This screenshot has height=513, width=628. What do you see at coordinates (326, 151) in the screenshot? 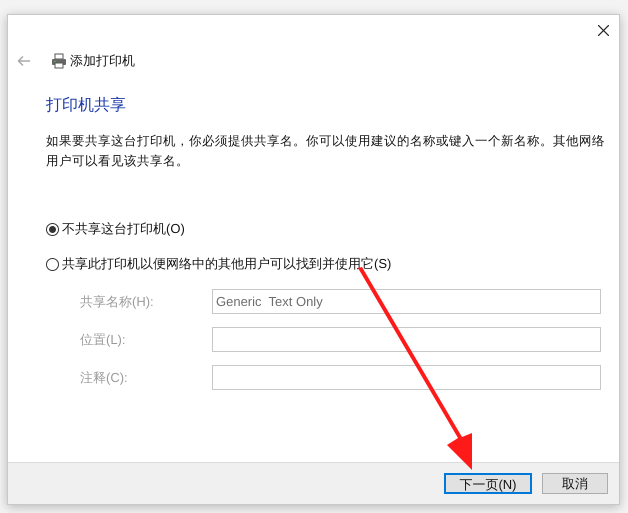
I see `description-text: 如果要共享这台打印机，你必须提供共享名。你可以使用建议的名称或键入一个新名称。其他网络用户可以看见该共享名。` at bounding box center [326, 151].